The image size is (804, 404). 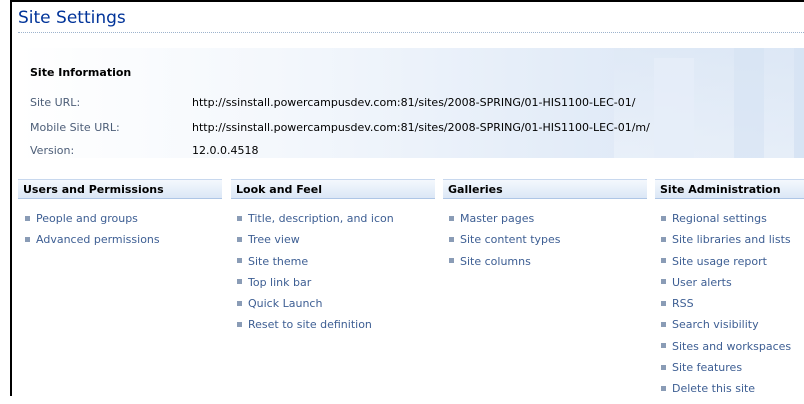 I want to click on list-item: Site libraries and lists, so click(x=726, y=243).